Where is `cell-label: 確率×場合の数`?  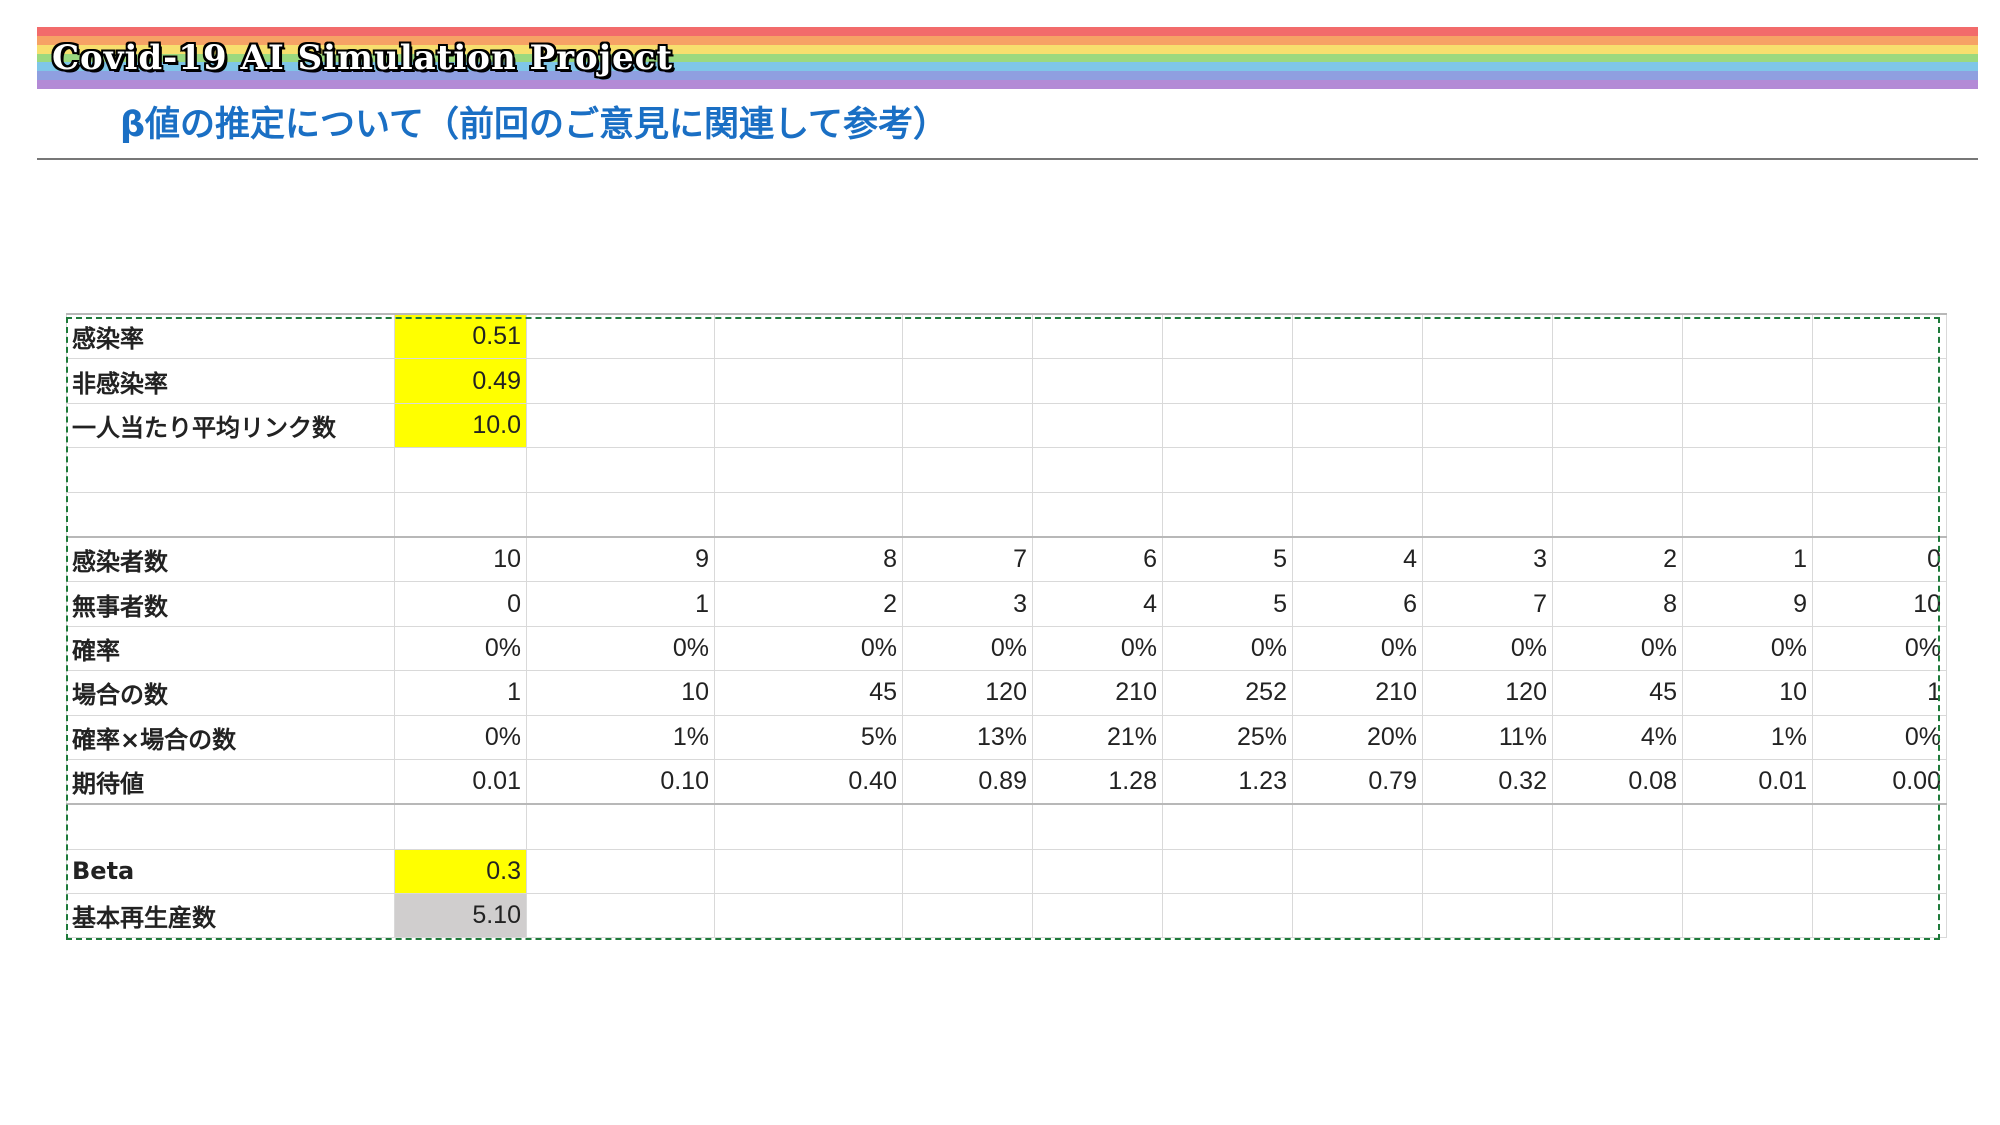
cell-label: 確率×場合の数 is located at coordinates (230, 737).